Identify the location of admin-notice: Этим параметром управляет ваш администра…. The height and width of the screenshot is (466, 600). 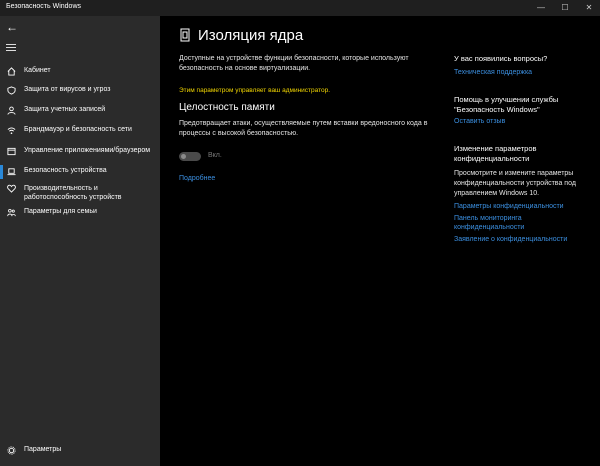
(255, 90).